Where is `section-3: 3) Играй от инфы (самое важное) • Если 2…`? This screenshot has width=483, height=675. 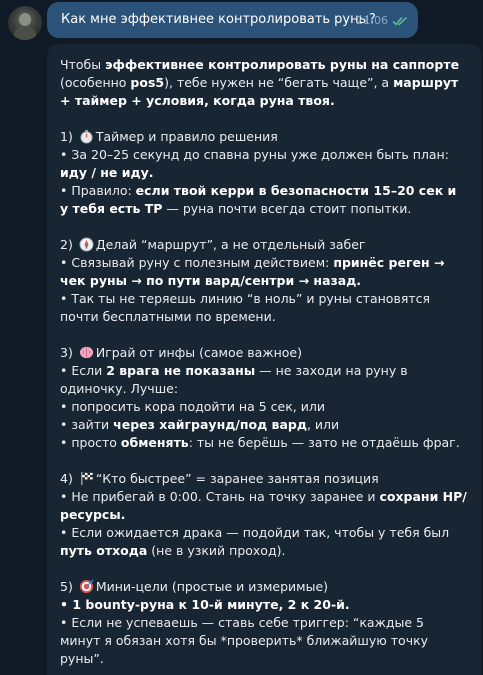
section-3: 3) Играй от инфы (самое важное) • Если 2… is located at coordinates (263, 398).